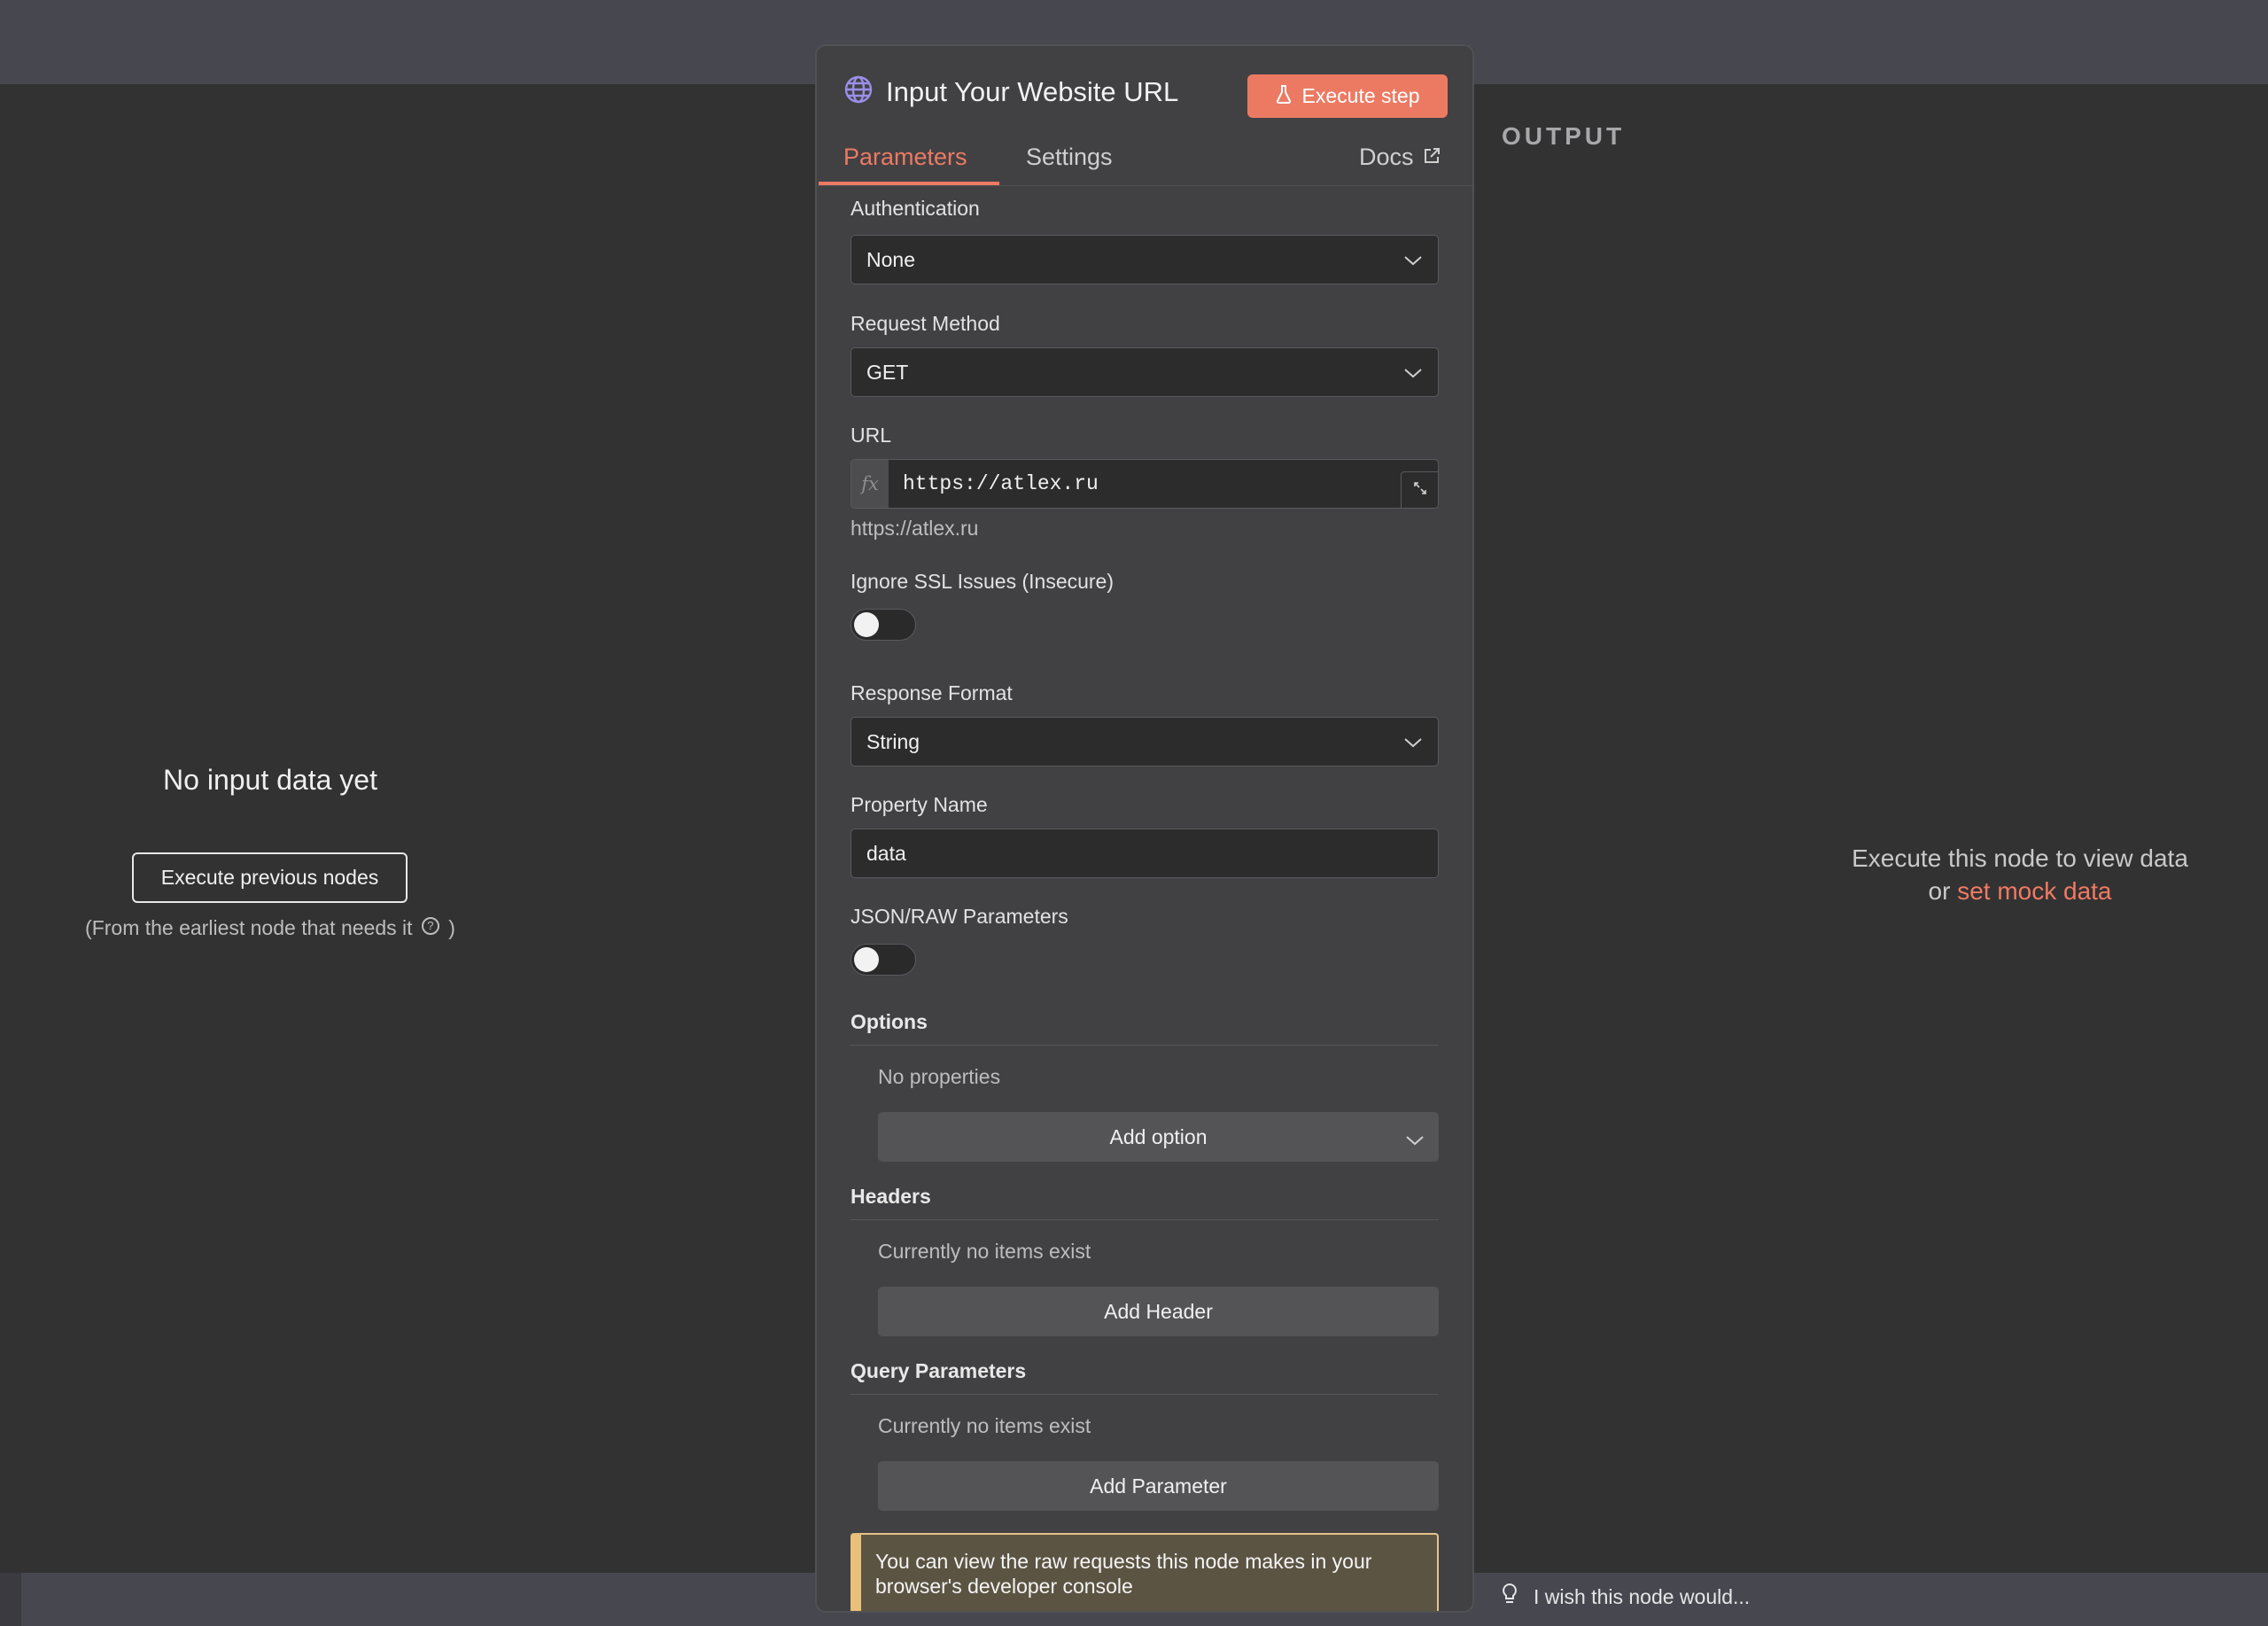  I want to click on earliest-node-note-suffix: ), so click(451, 927).